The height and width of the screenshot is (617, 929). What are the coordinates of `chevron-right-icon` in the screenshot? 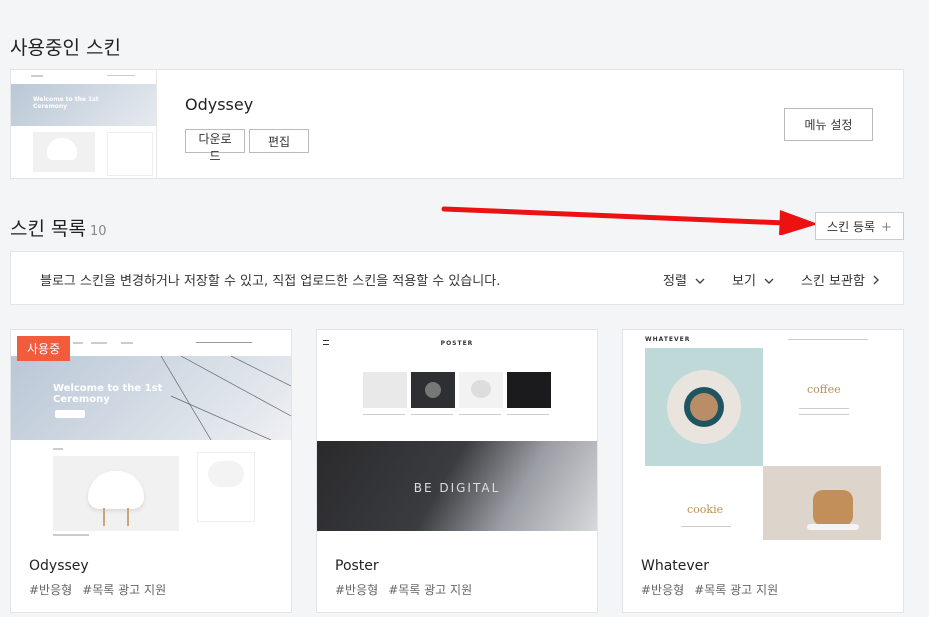 It's located at (876, 280).